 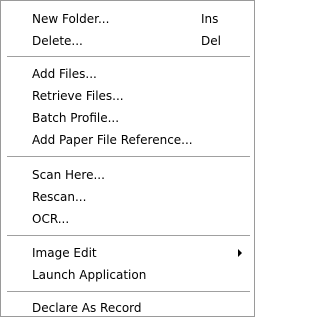 I want to click on menu-item-declare-as-record: Declare As Record, so click(x=127, y=308).